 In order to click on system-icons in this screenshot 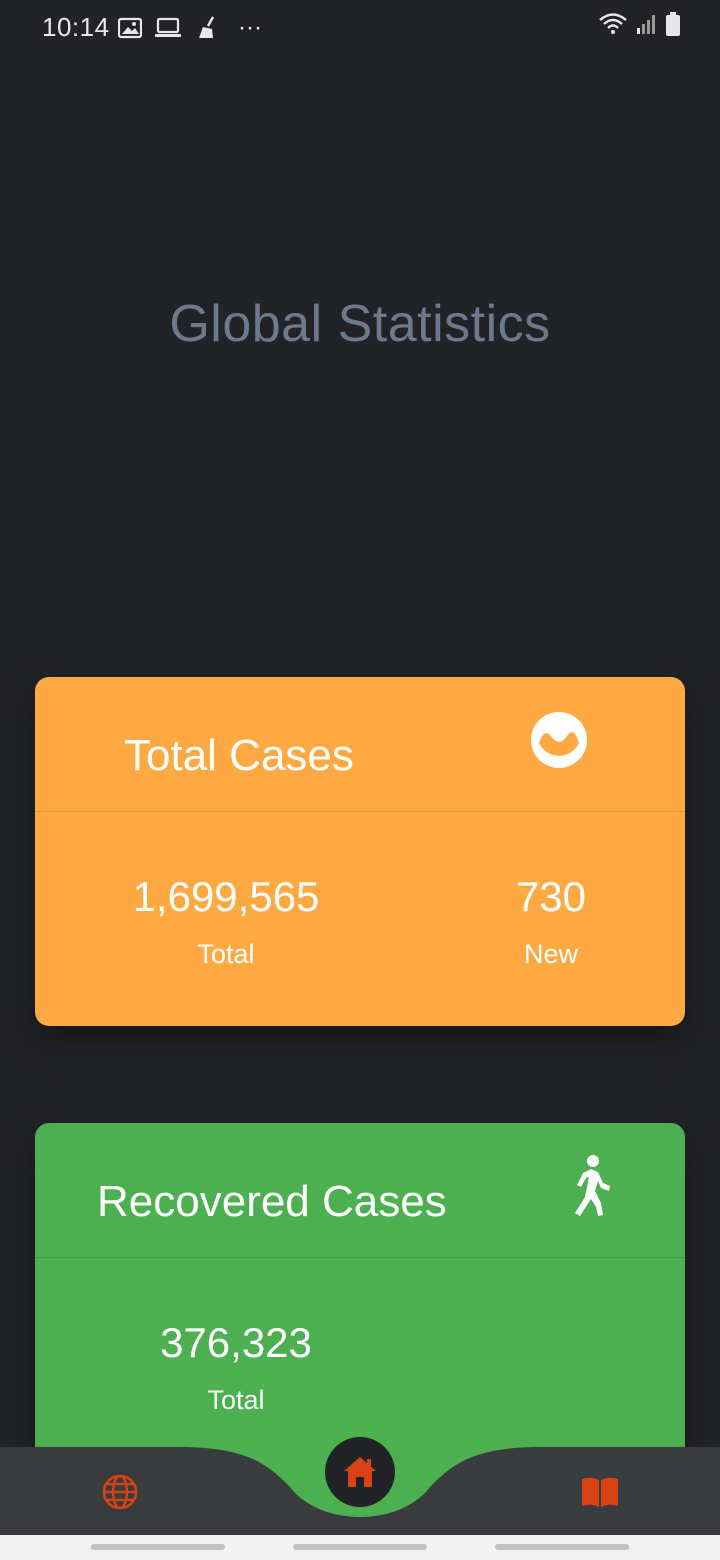, I will do `click(639, 24)`.